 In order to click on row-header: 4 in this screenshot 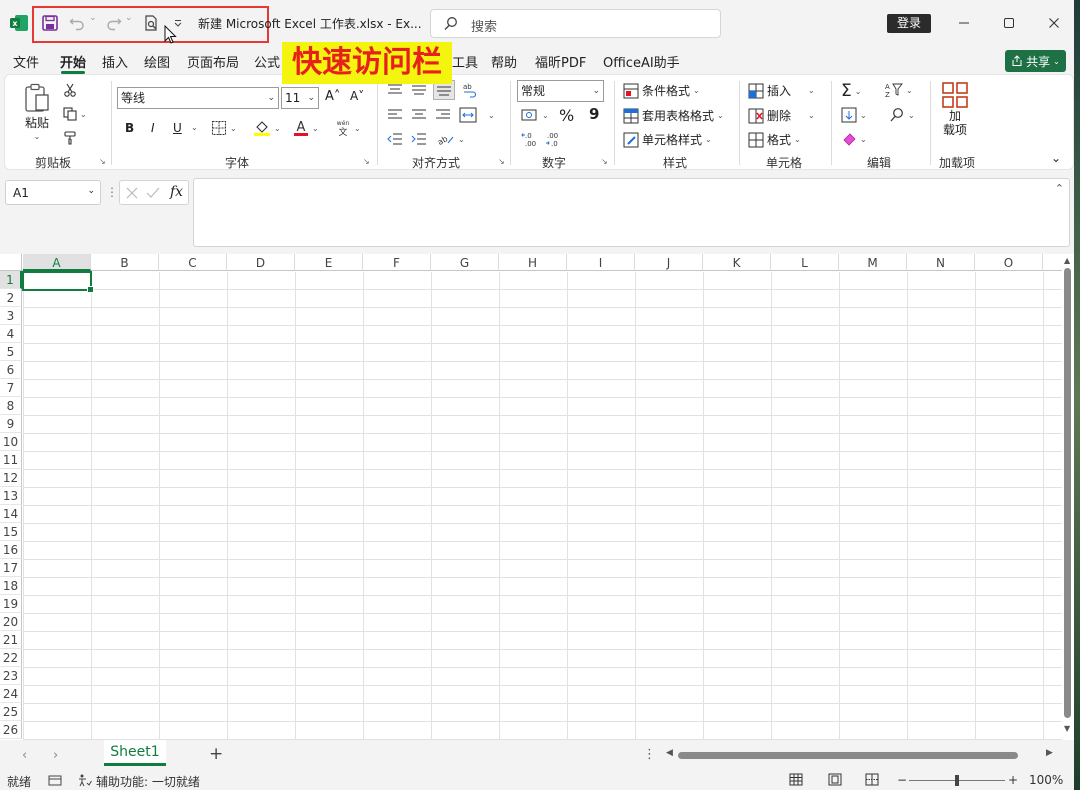, I will do `click(11, 334)`.